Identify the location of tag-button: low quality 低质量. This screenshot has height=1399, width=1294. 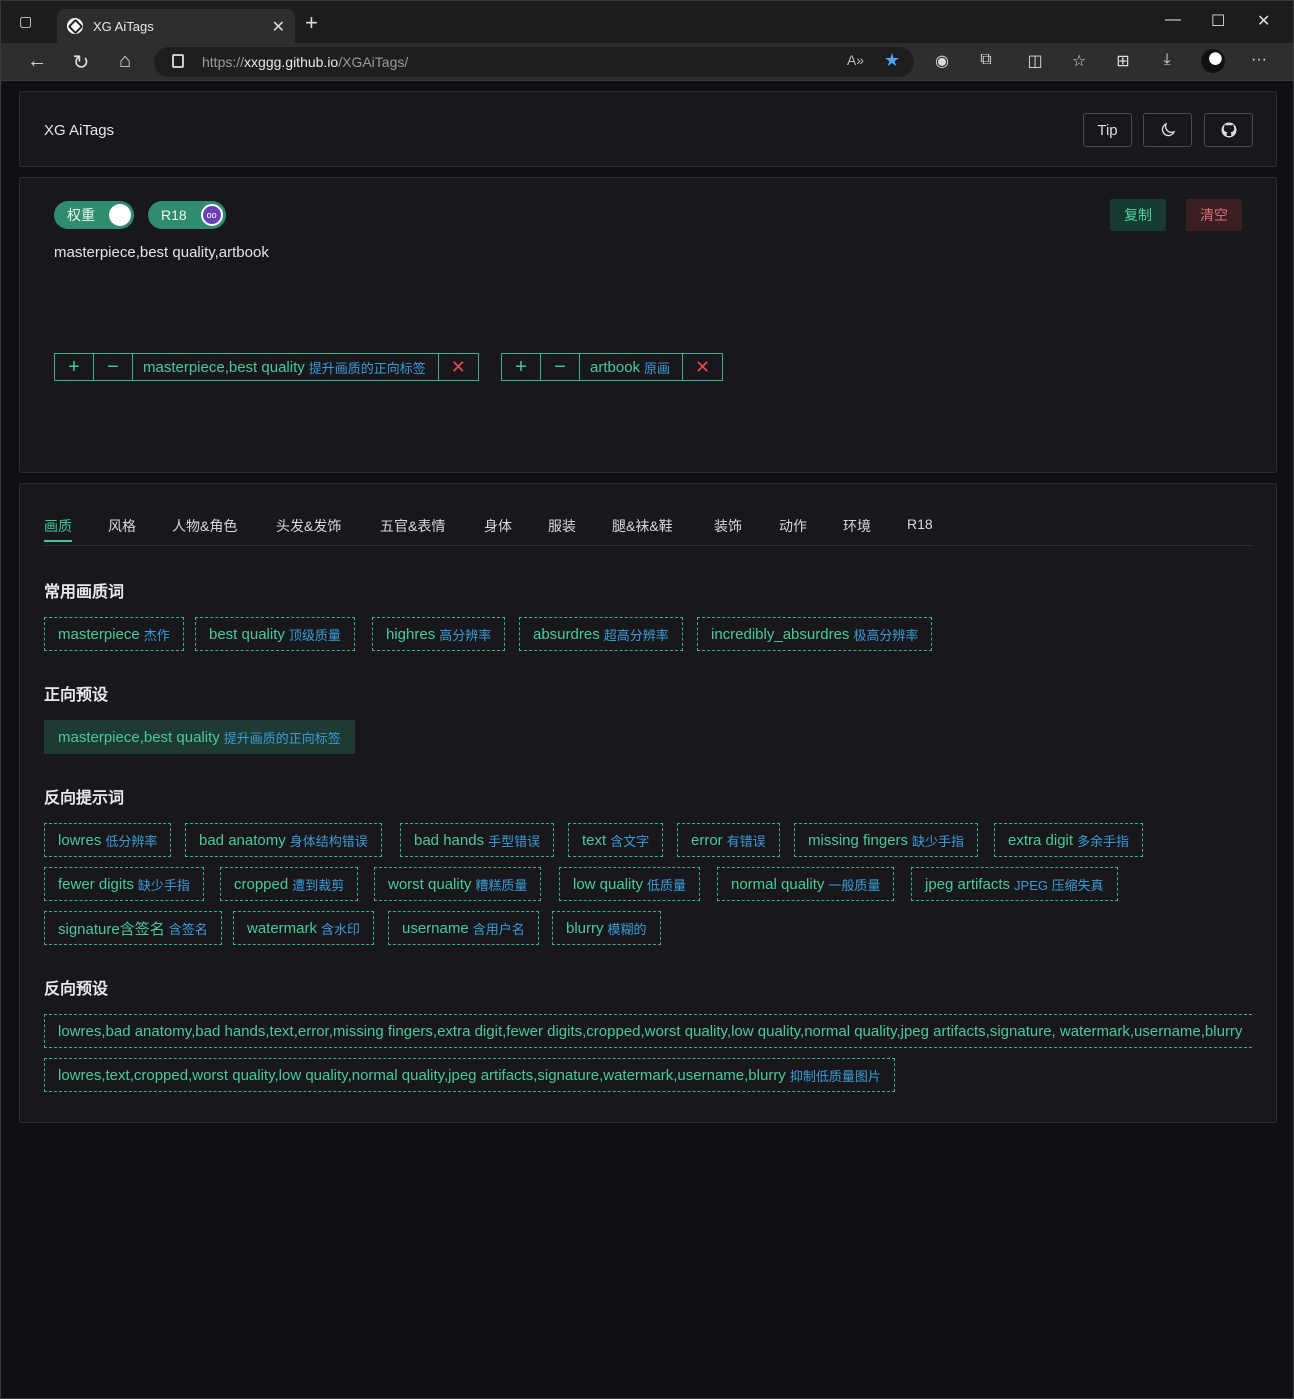
(630, 884).